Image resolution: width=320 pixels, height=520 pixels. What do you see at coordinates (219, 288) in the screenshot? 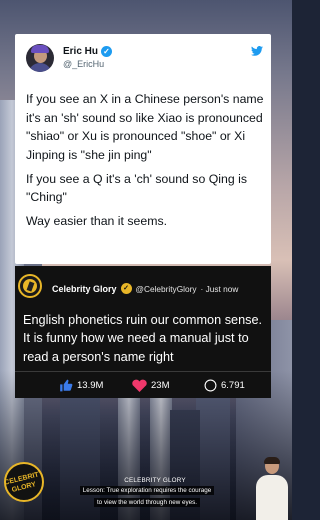
I see `comment-time: · Just now` at bounding box center [219, 288].